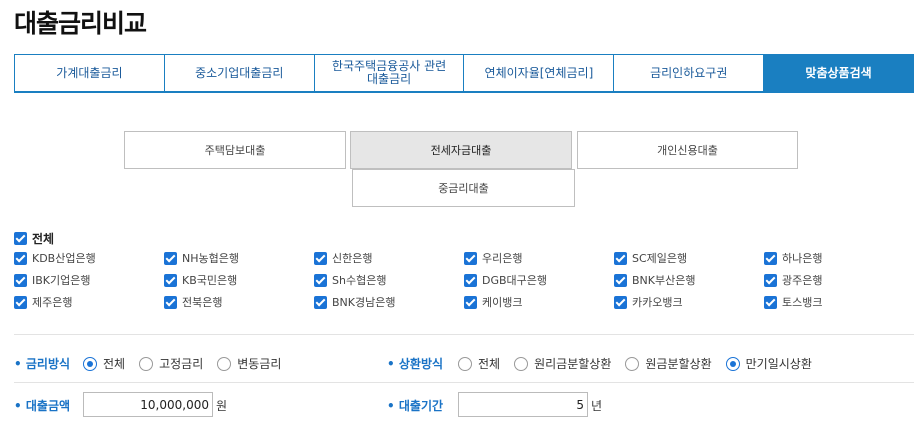 The width and height of the screenshot is (917, 431). Describe the element at coordinates (52, 302) in the screenshot. I see `bank-label: 제주은행` at that location.